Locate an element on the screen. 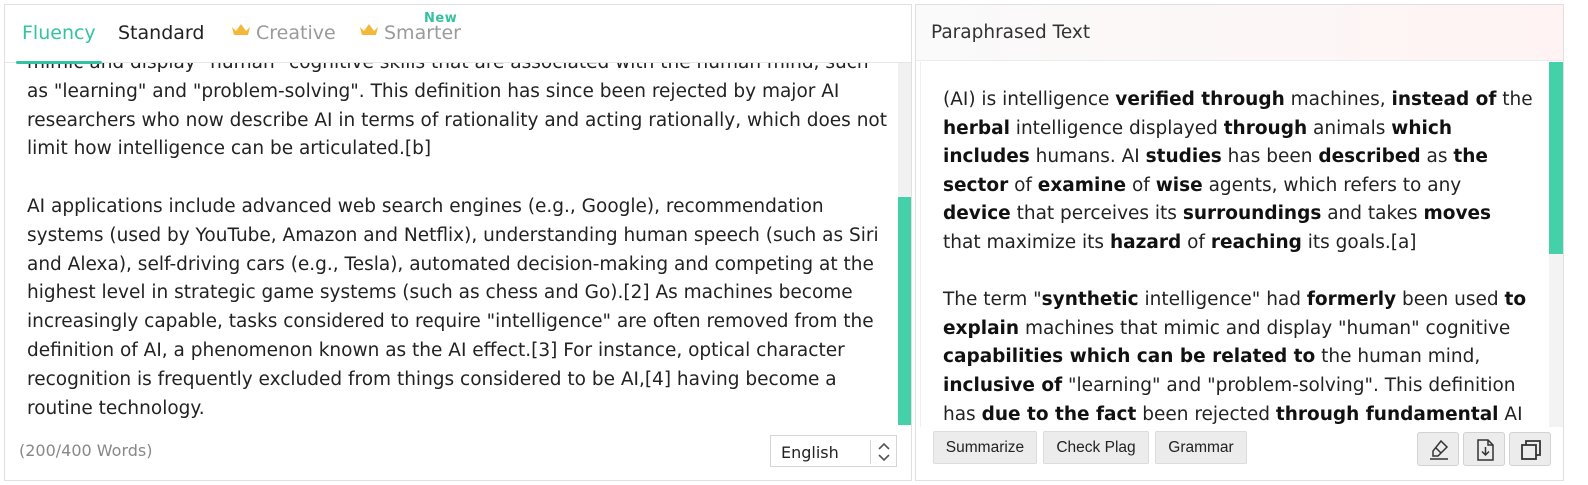 This screenshot has width=1588, height=485. changed-phrase: inclusive of is located at coordinates (1002, 385).